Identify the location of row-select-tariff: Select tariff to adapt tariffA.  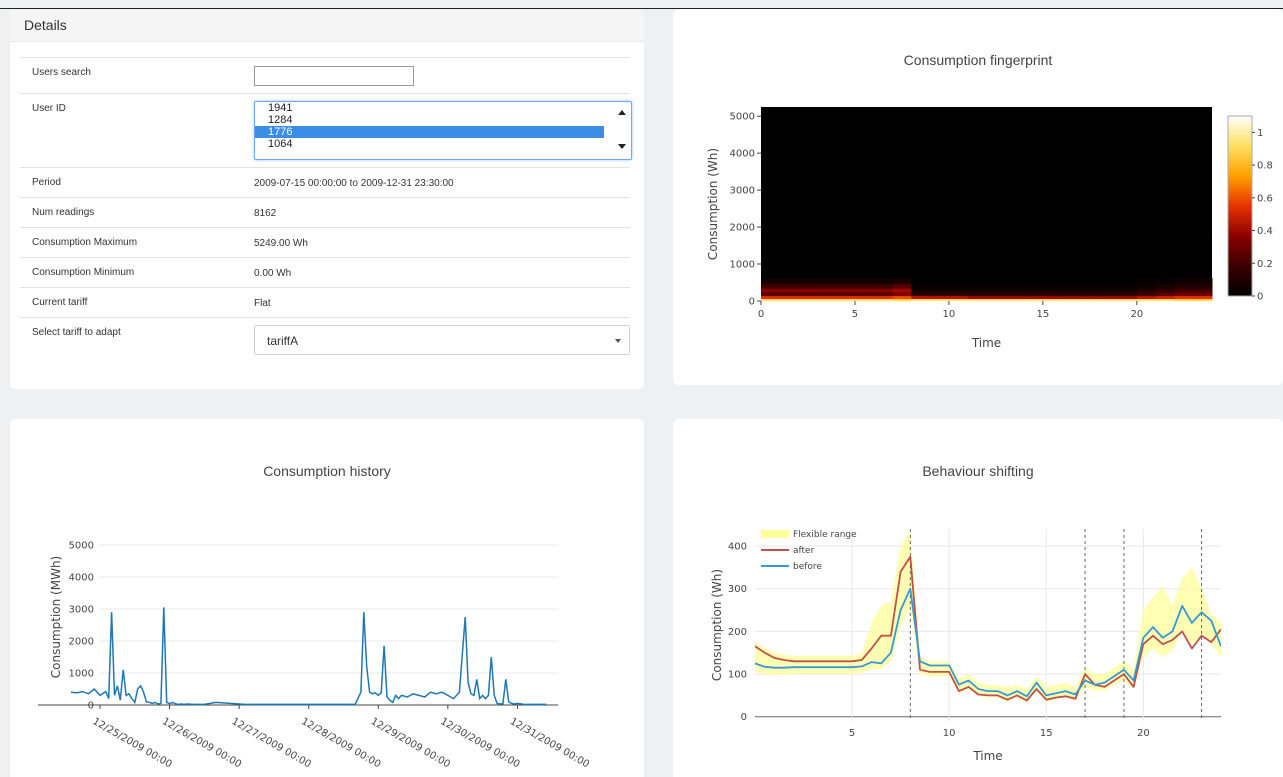
(325, 340).